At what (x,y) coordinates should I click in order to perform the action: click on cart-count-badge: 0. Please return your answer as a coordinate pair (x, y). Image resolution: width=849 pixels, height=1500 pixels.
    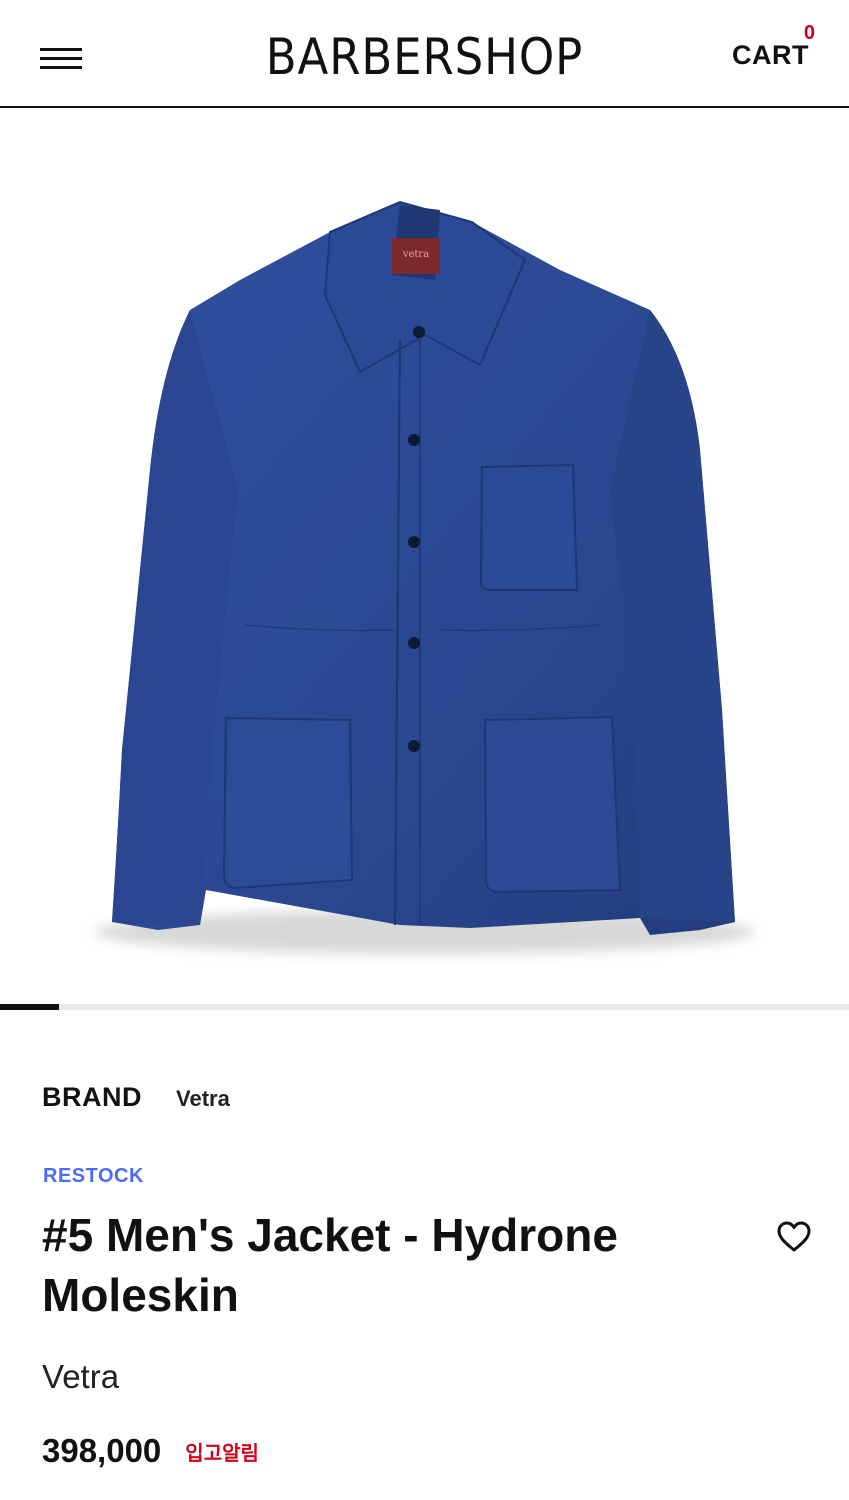
    Looking at the image, I should click on (809, 33).